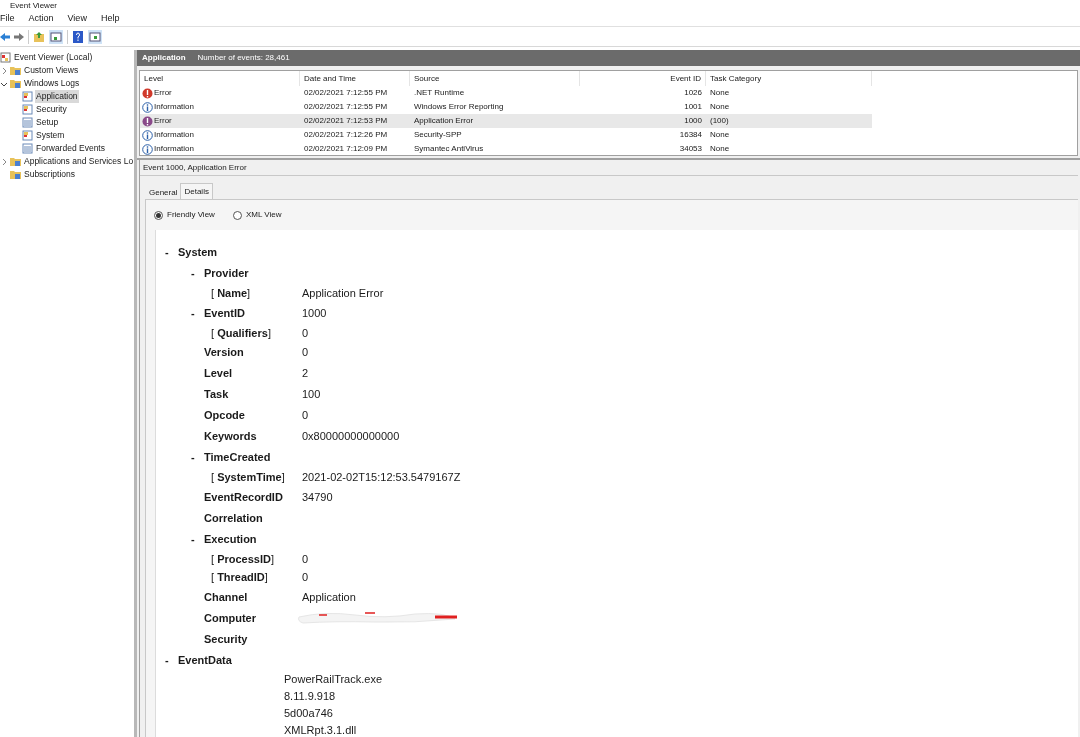 Image resolution: width=1080 pixels, height=737 pixels. Describe the element at coordinates (230, 539) in the screenshot. I see `field-label: Execution` at that location.